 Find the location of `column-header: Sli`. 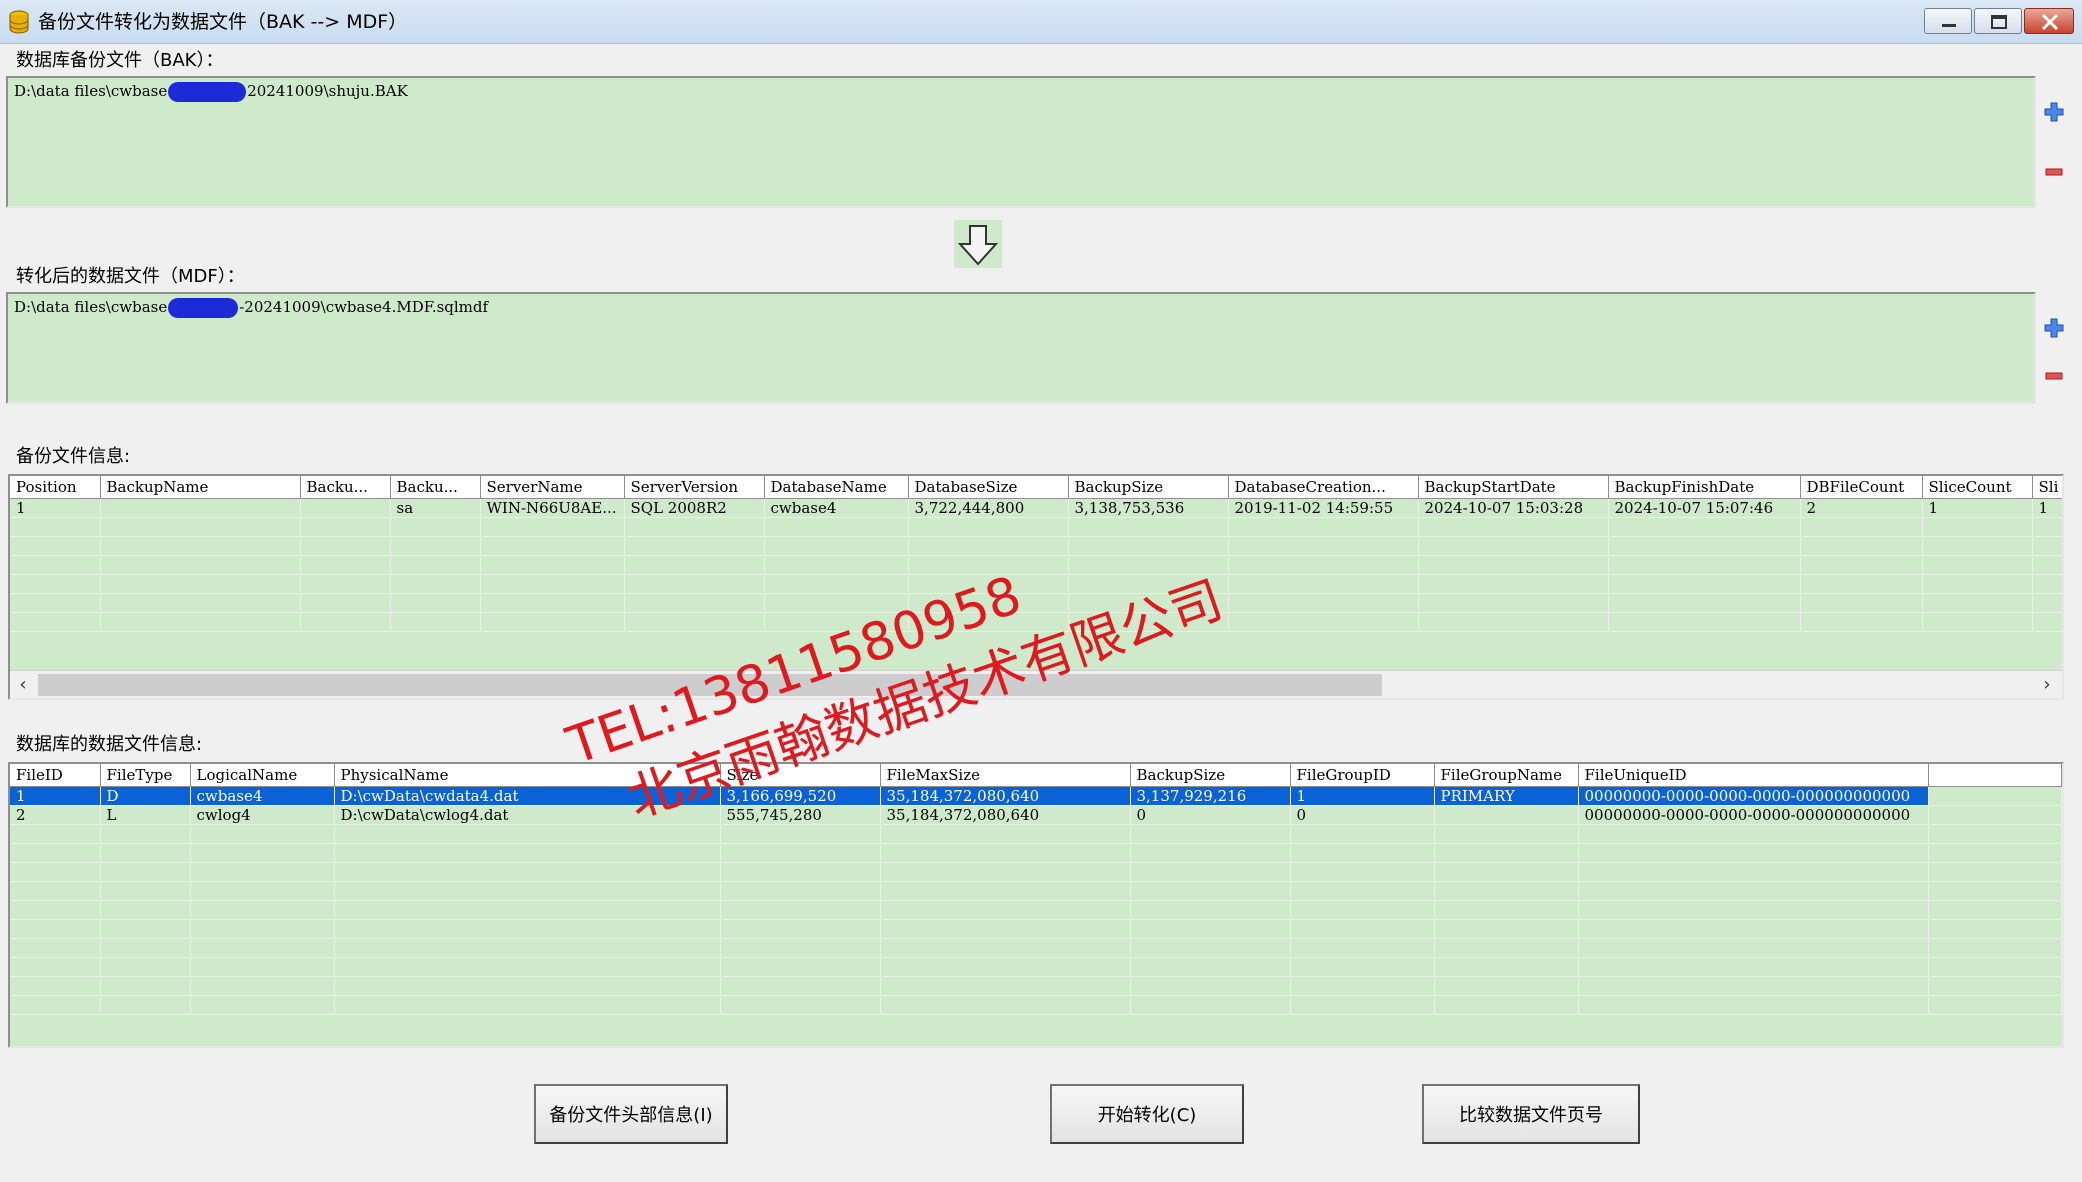

column-header: Sli is located at coordinates (2047, 487).